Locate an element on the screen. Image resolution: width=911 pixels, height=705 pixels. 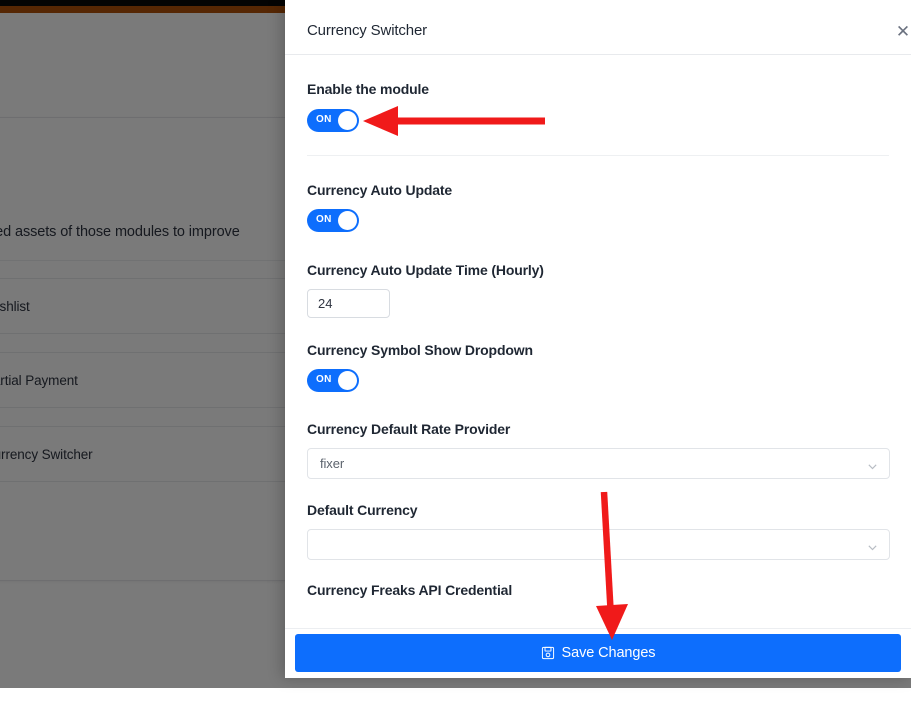
field-currency-default-rate-provider: Currency Default Rate Provider fixer is located at coordinates (598, 438).